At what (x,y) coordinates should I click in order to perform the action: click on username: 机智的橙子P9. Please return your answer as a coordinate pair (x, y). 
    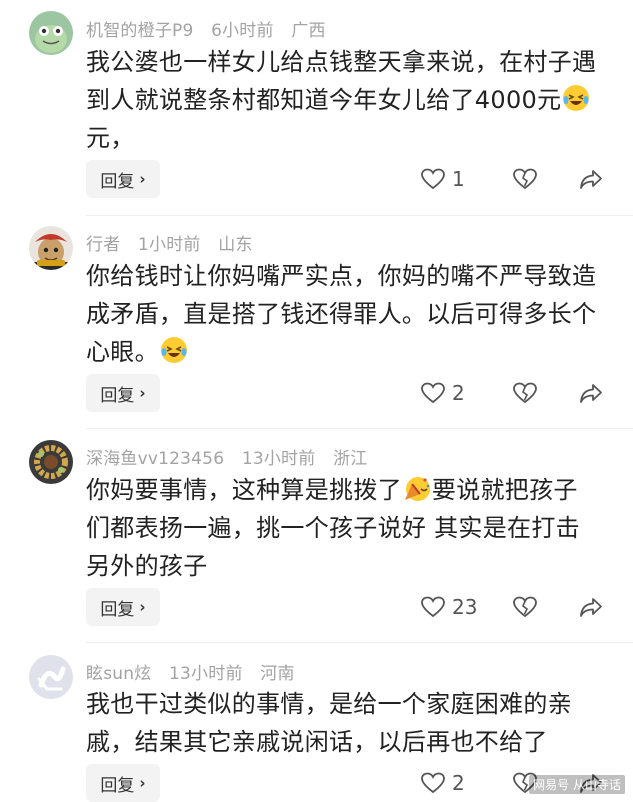
    Looking at the image, I should click on (139, 31).